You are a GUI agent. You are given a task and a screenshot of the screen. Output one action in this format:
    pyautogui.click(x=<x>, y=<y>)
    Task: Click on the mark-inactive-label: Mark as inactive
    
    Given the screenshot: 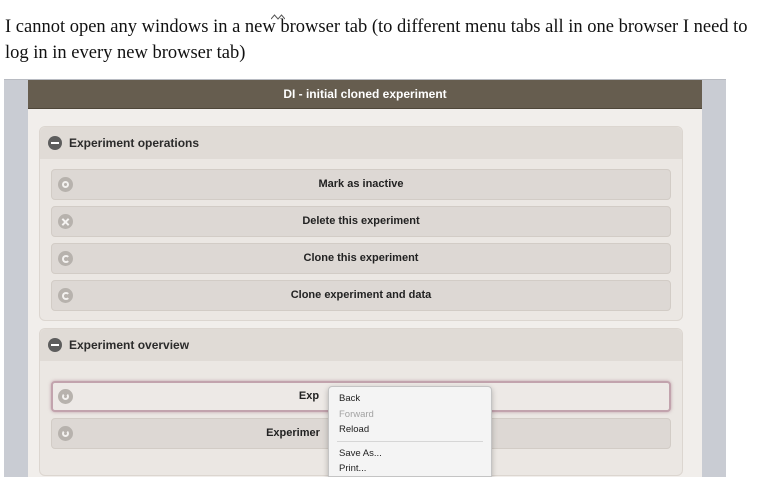 What is the action you would take?
    pyautogui.click(x=361, y=184)
    